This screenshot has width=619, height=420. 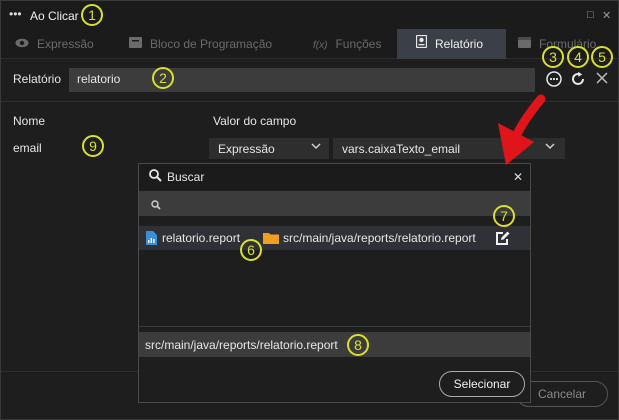 What do you see at coordinates (459, 44) in the screenshot?
I see `tab-label: Relatório` at bounding box center [459, 44].